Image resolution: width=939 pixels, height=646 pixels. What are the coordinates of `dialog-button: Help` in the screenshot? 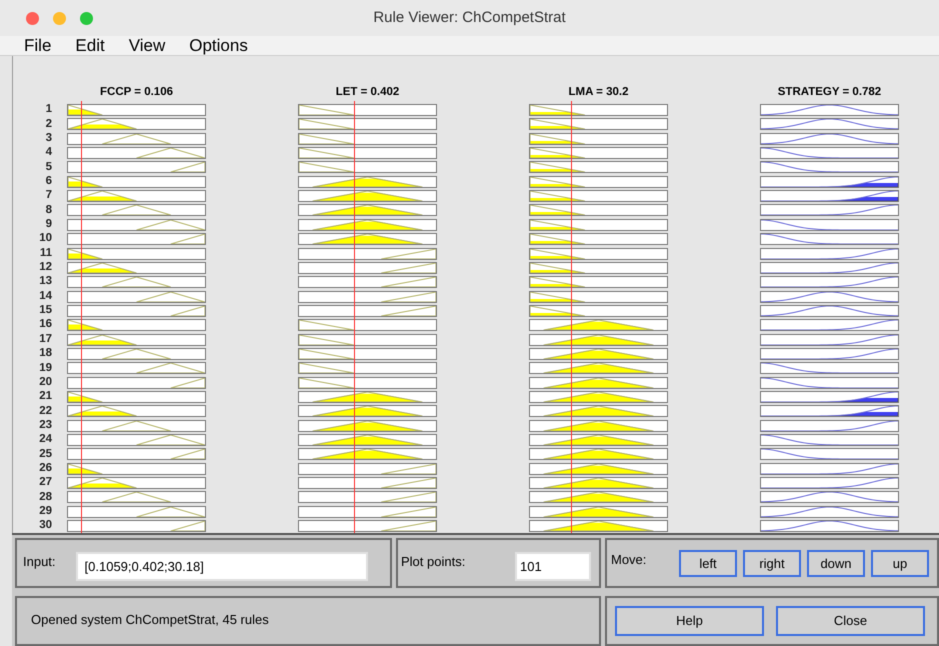 It's located at (689, 621).